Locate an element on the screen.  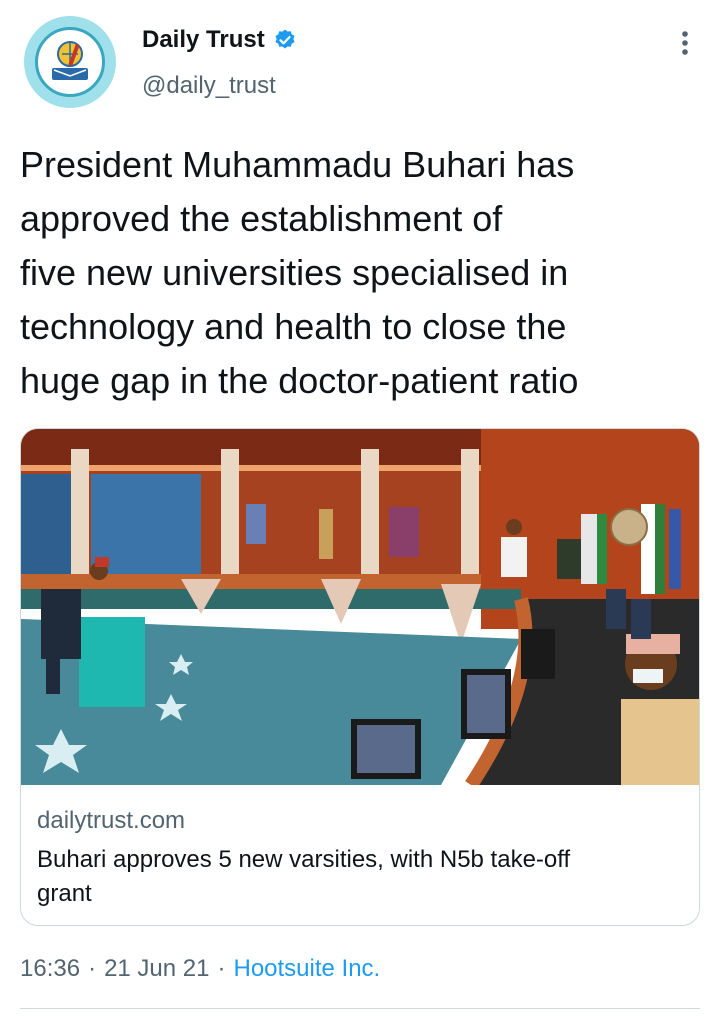
tweet-text-line: technology and health to close the is located at coordinates (293, 326).